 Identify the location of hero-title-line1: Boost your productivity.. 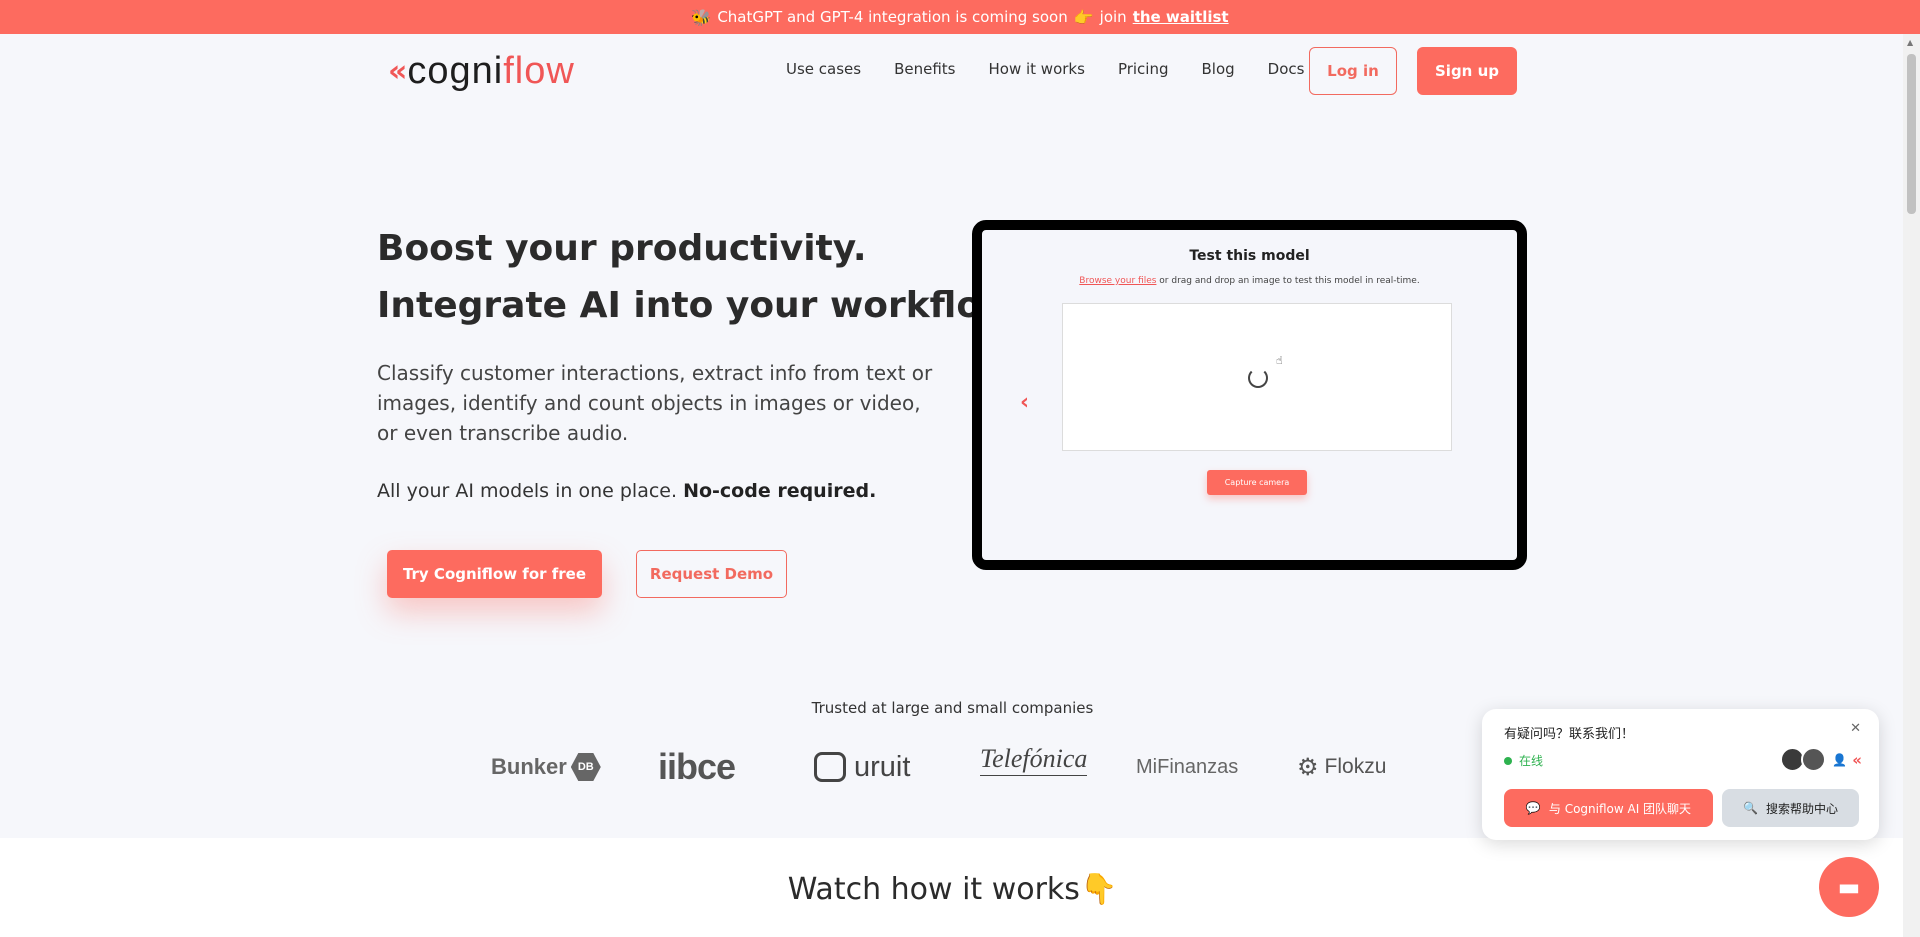
(622, 248).